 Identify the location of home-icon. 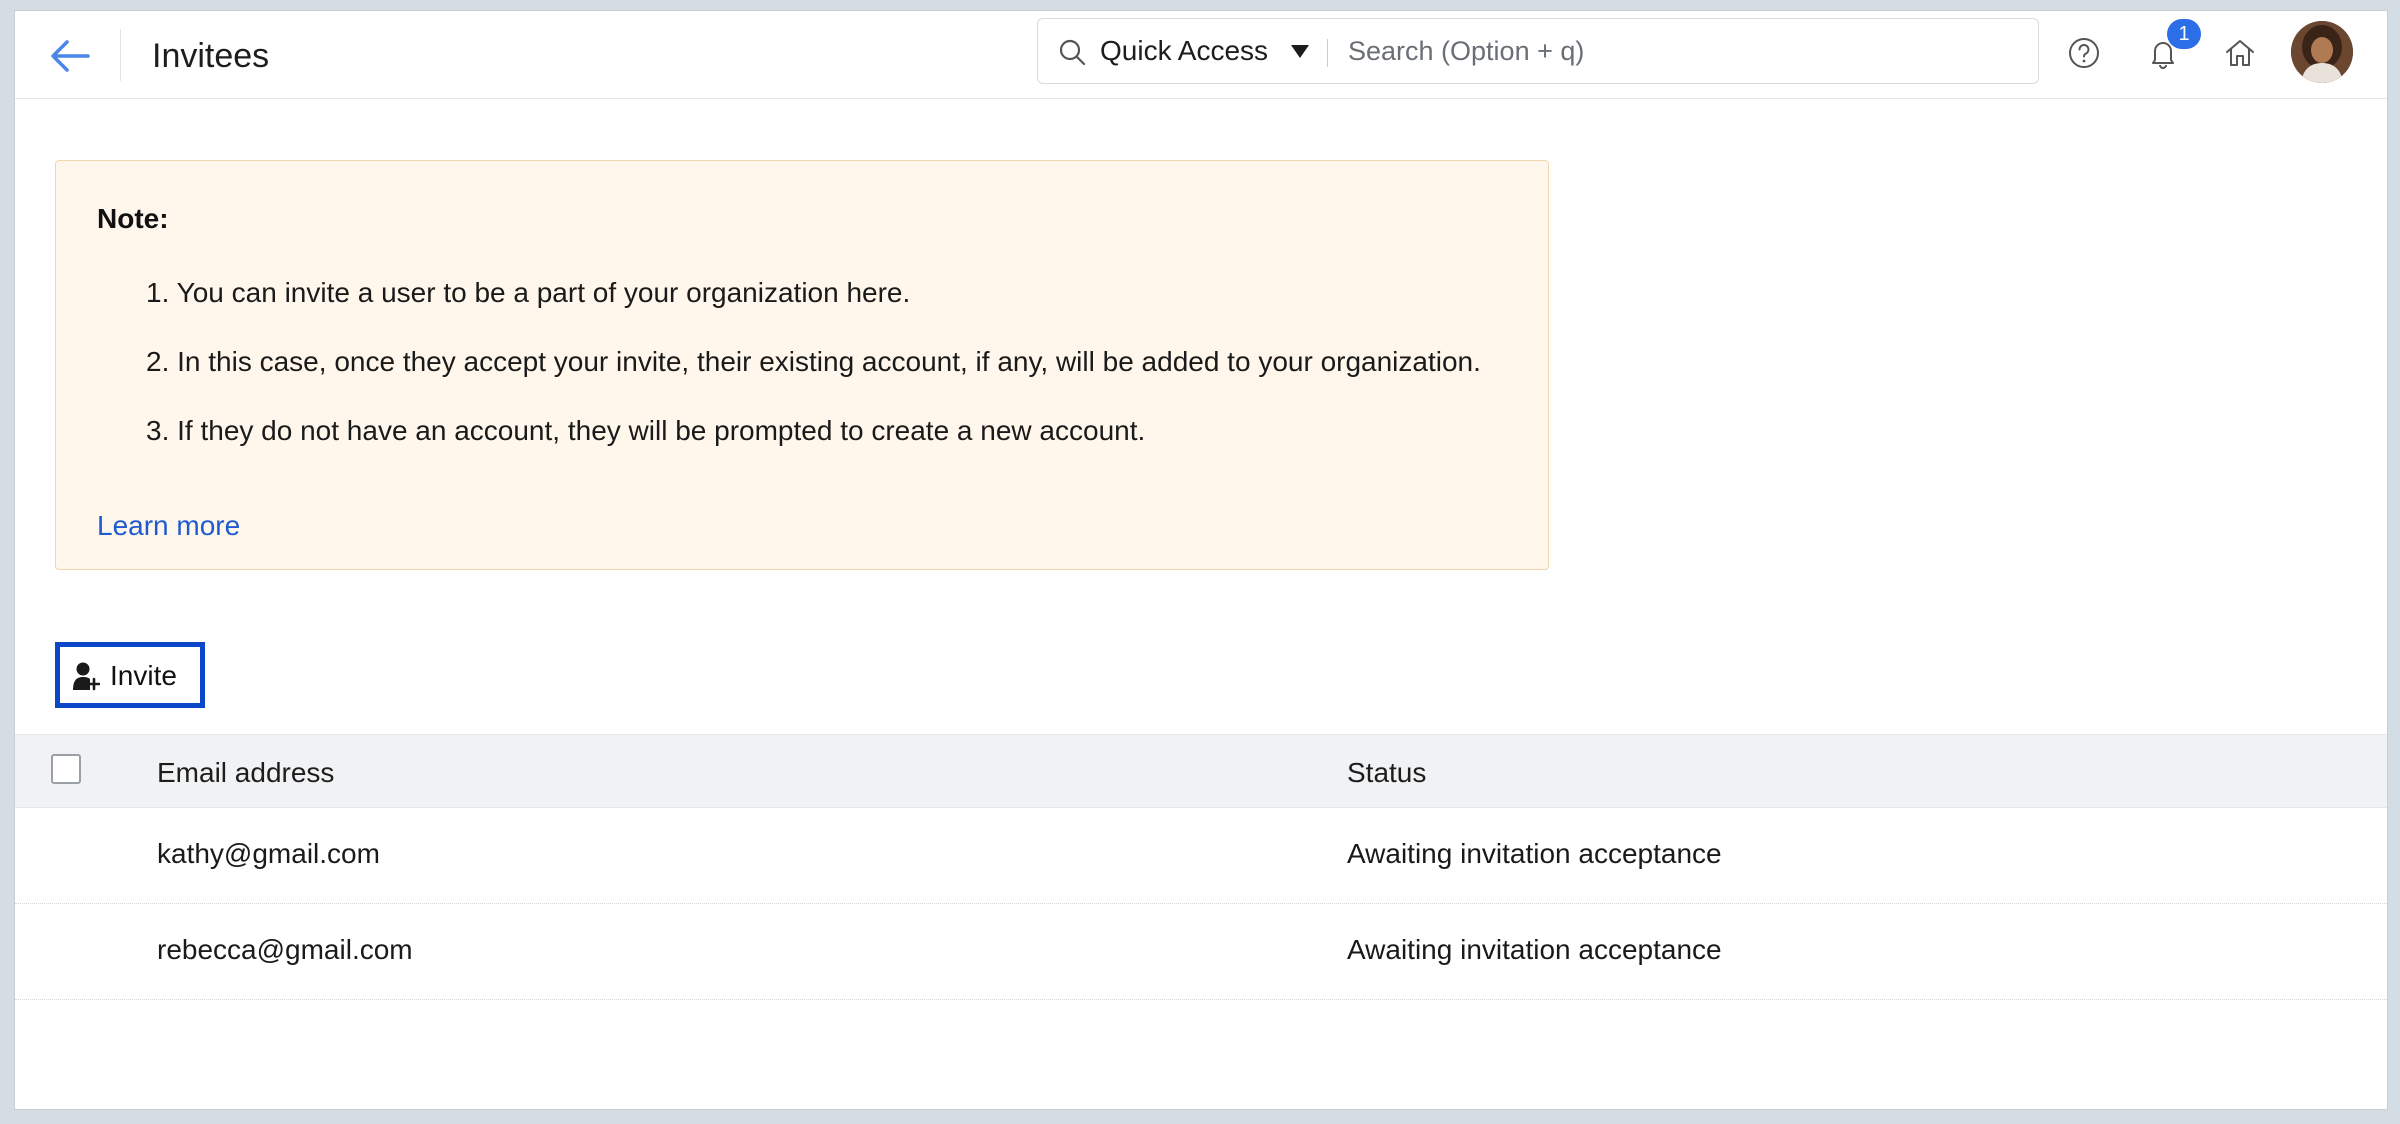
(2240, 53).